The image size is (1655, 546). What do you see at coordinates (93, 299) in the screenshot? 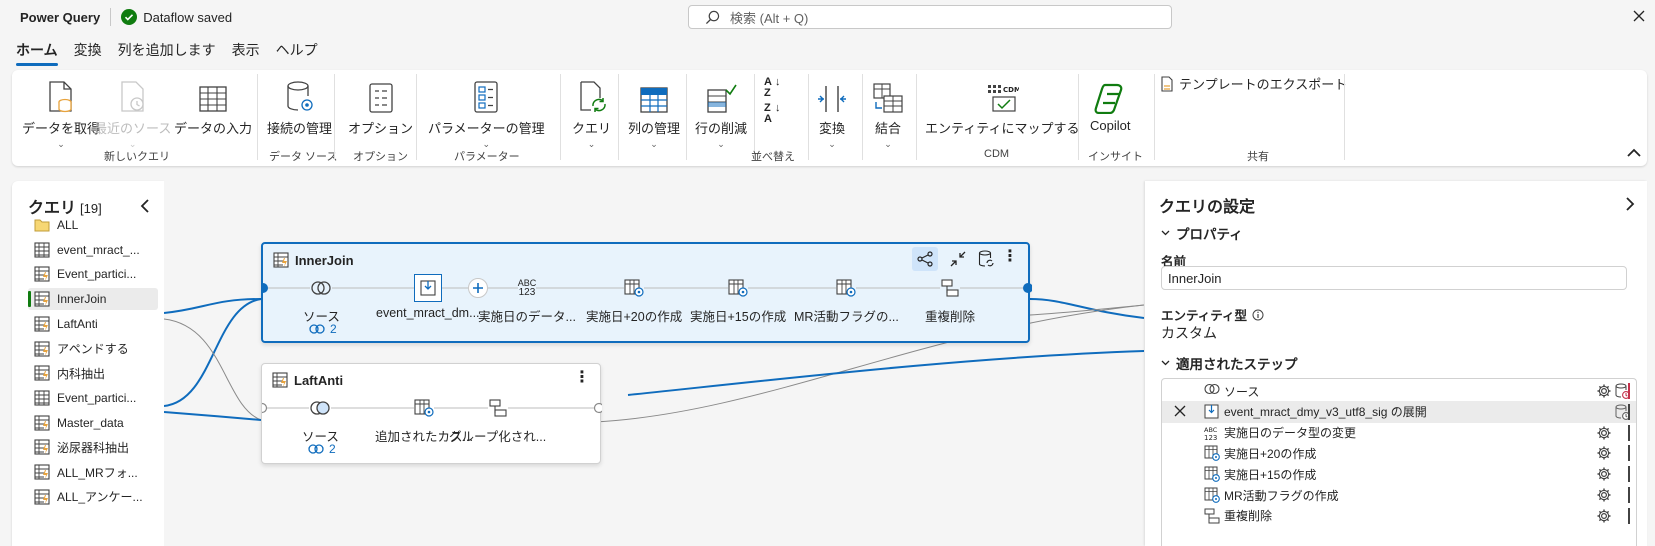
I see `query-list-item: InnerJoin` at bounding box center [93, 299].